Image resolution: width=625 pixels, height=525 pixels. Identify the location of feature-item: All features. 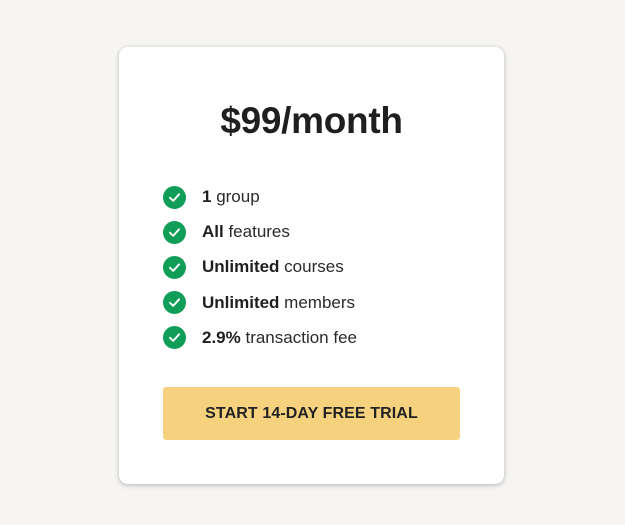
(260, 232).